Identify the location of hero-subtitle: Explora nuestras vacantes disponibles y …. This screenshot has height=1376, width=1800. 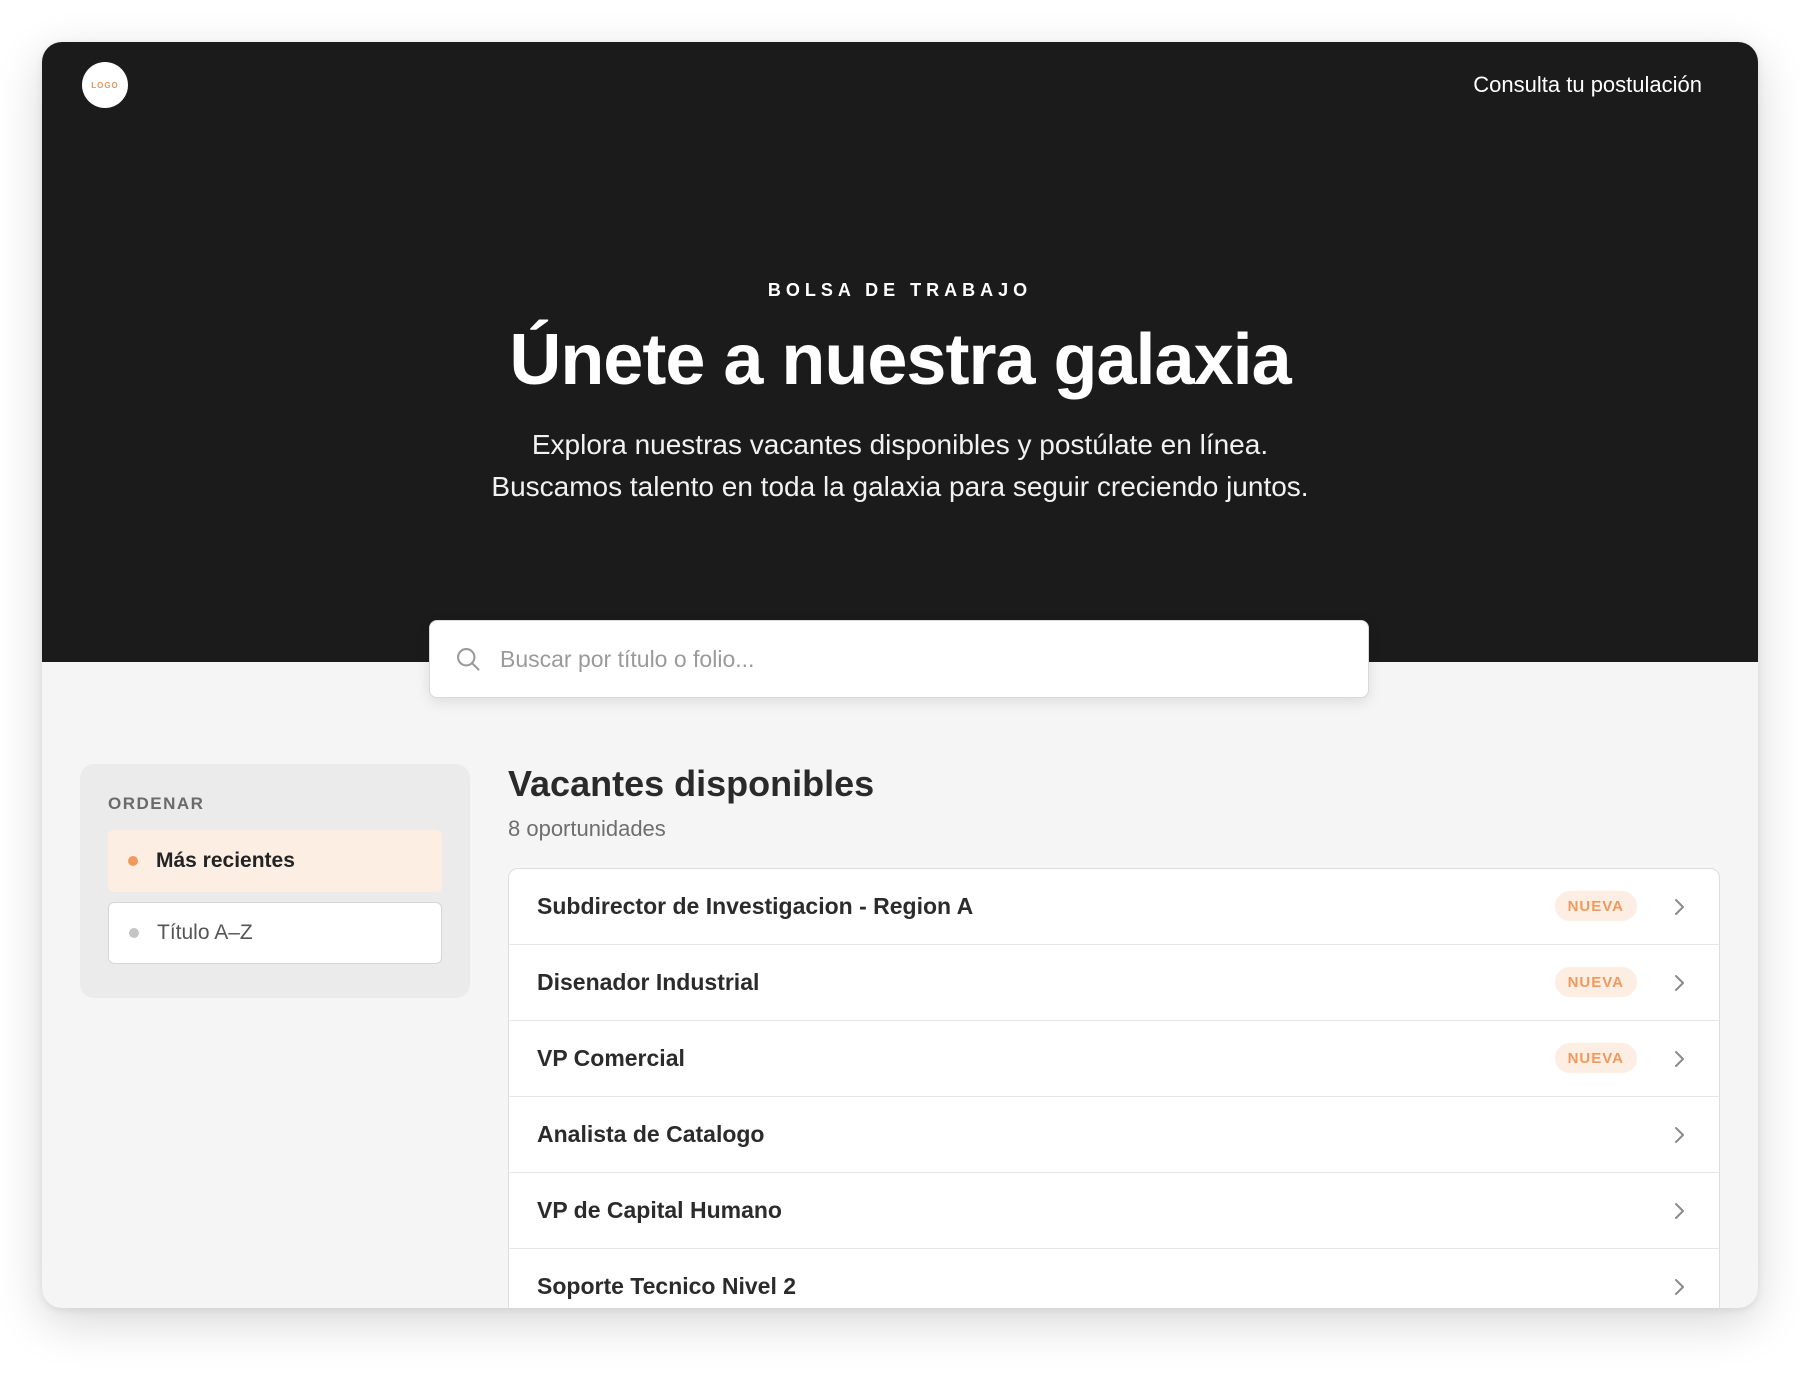
(900, 466).